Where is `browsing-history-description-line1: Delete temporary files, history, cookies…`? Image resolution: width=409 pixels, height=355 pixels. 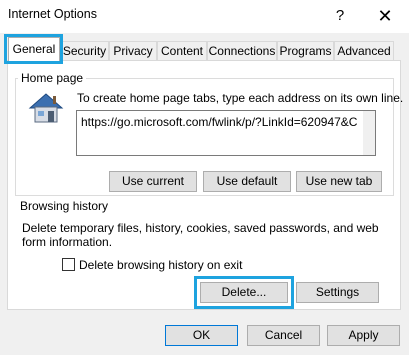 browsing-history-description-line1: Delete temporary files, history, cookies… is located at coordinates (200, 228).